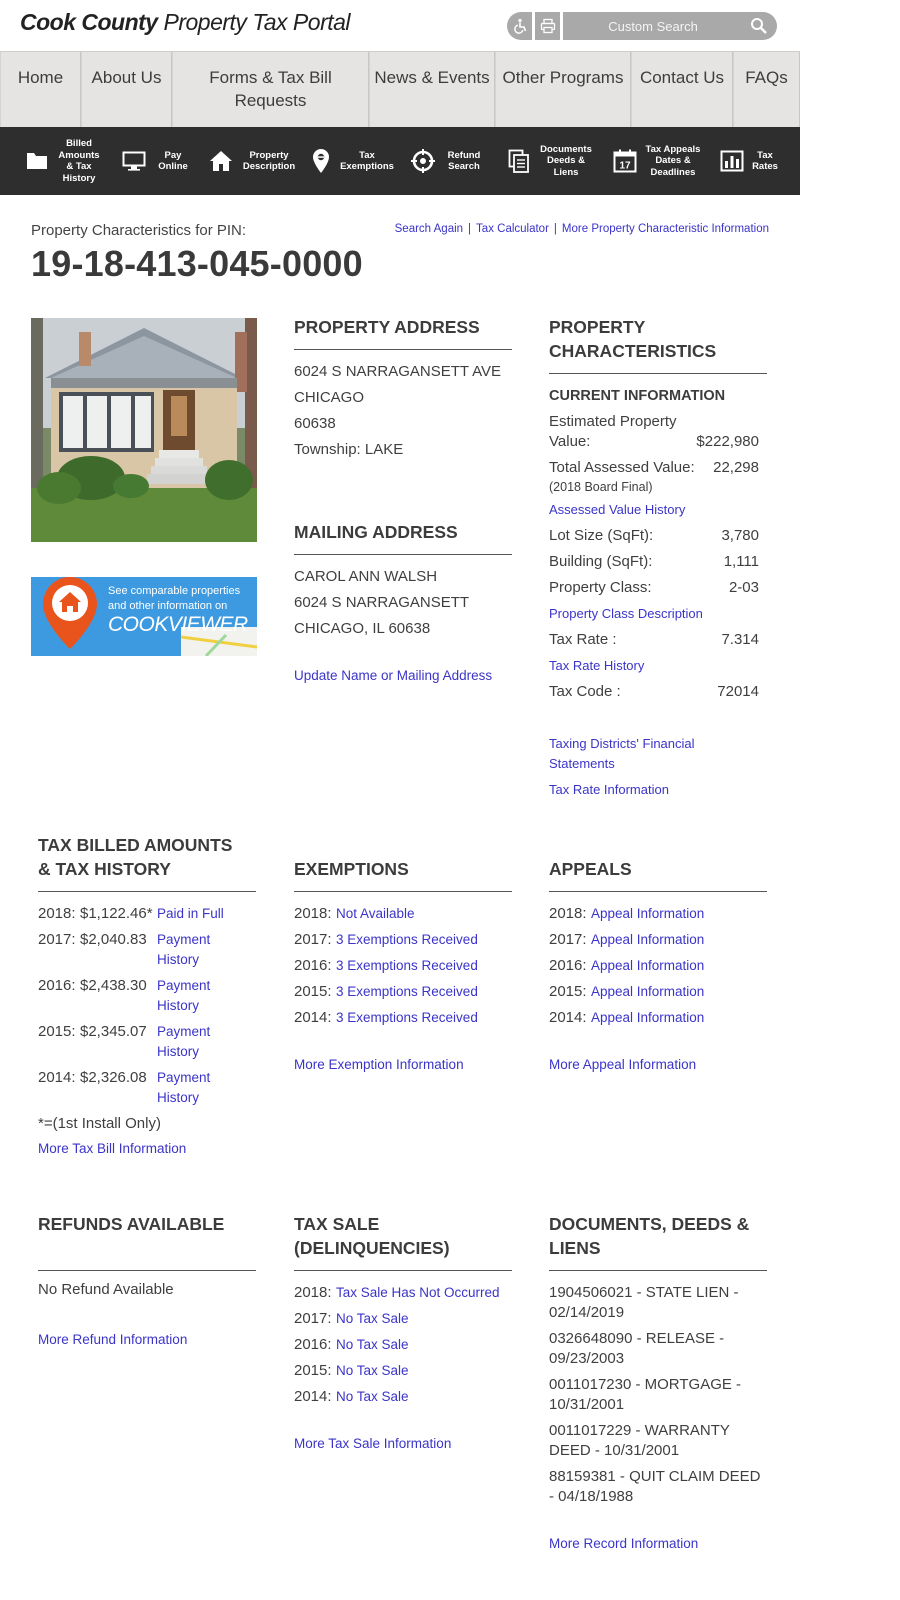 The image size is (900, 1600). Describe the element at coordinates (190, 914) in the screenshot. I see `tax-status-link: Paid in Full` at that location.